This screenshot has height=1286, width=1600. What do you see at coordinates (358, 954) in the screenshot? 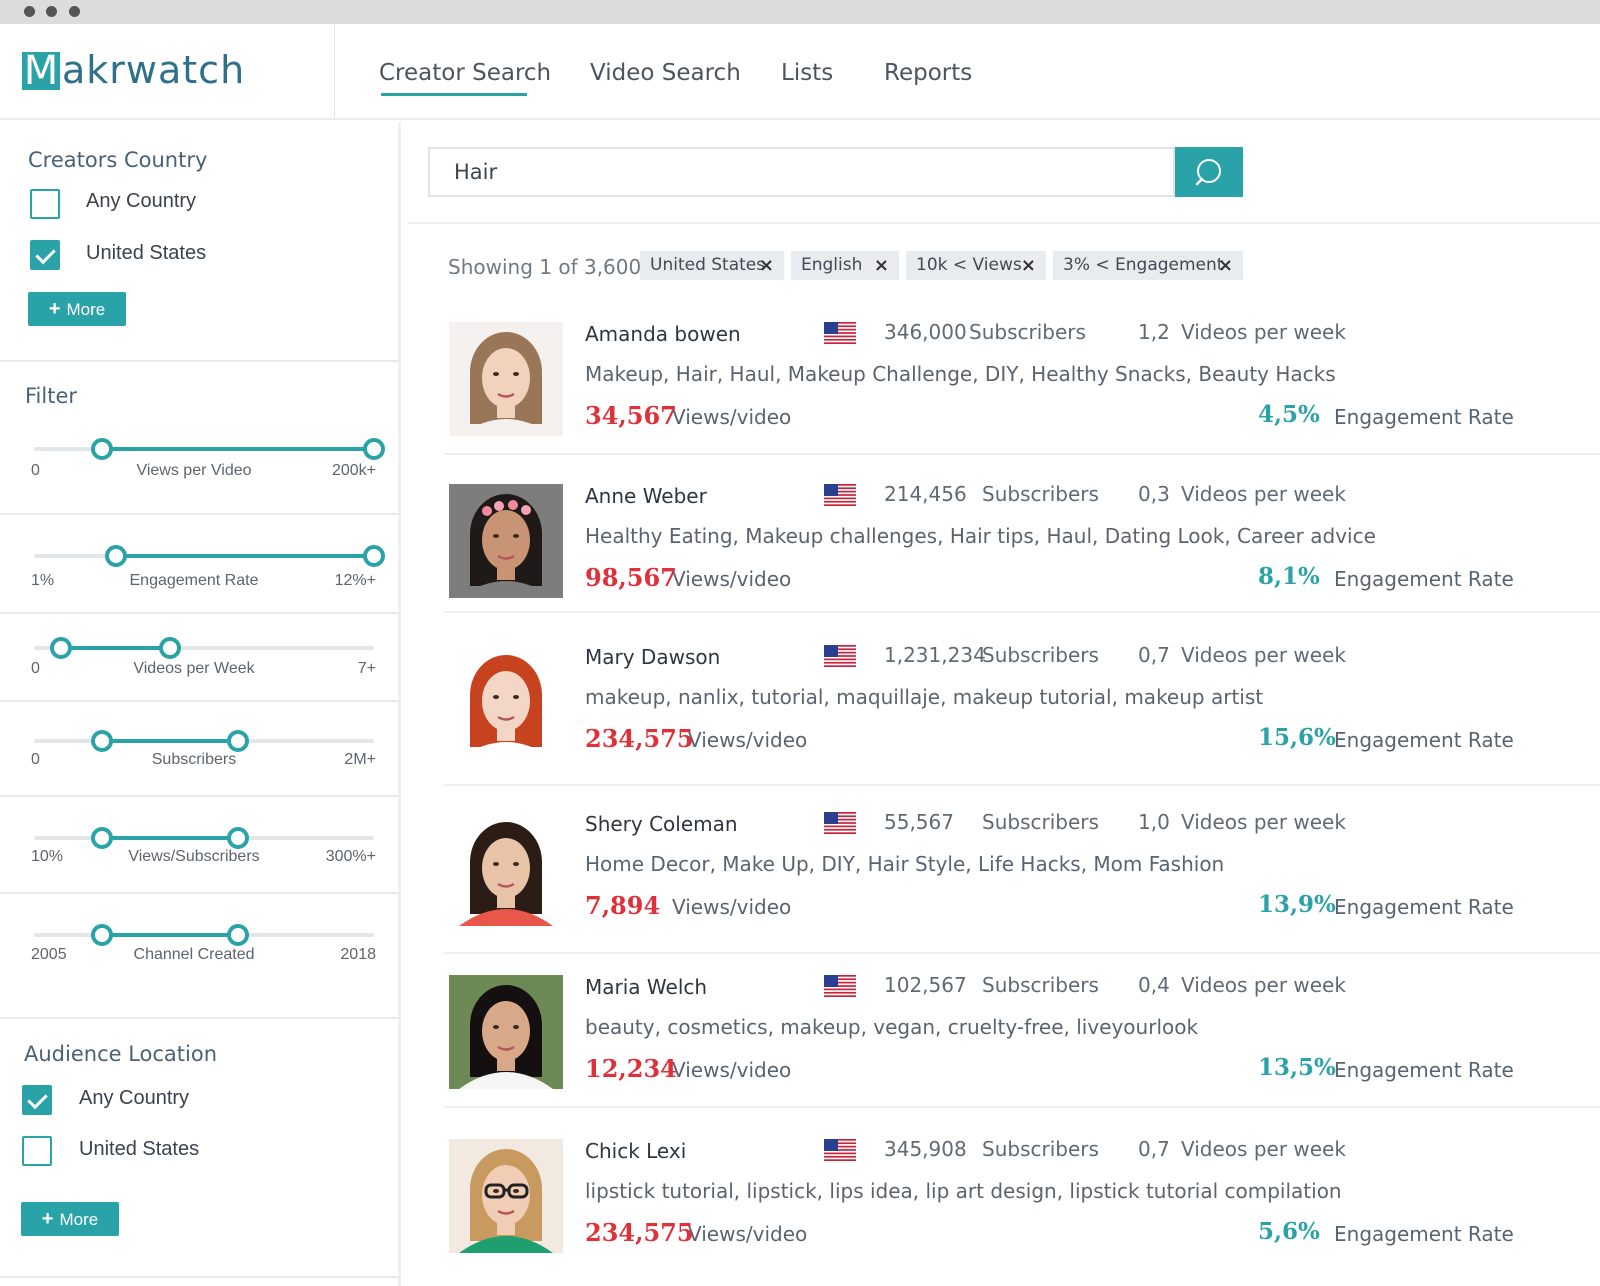
I see `slider-max-label: 2018` at bounding box center [358, 954].